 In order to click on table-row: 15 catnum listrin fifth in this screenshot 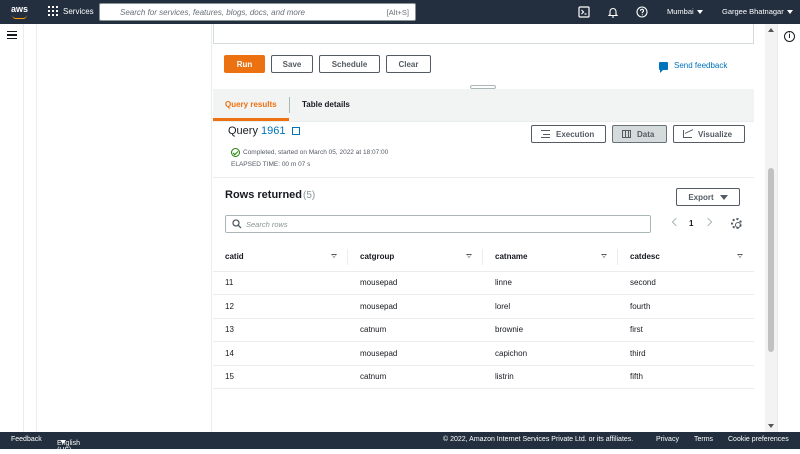, I will do `click(483, 377)`.